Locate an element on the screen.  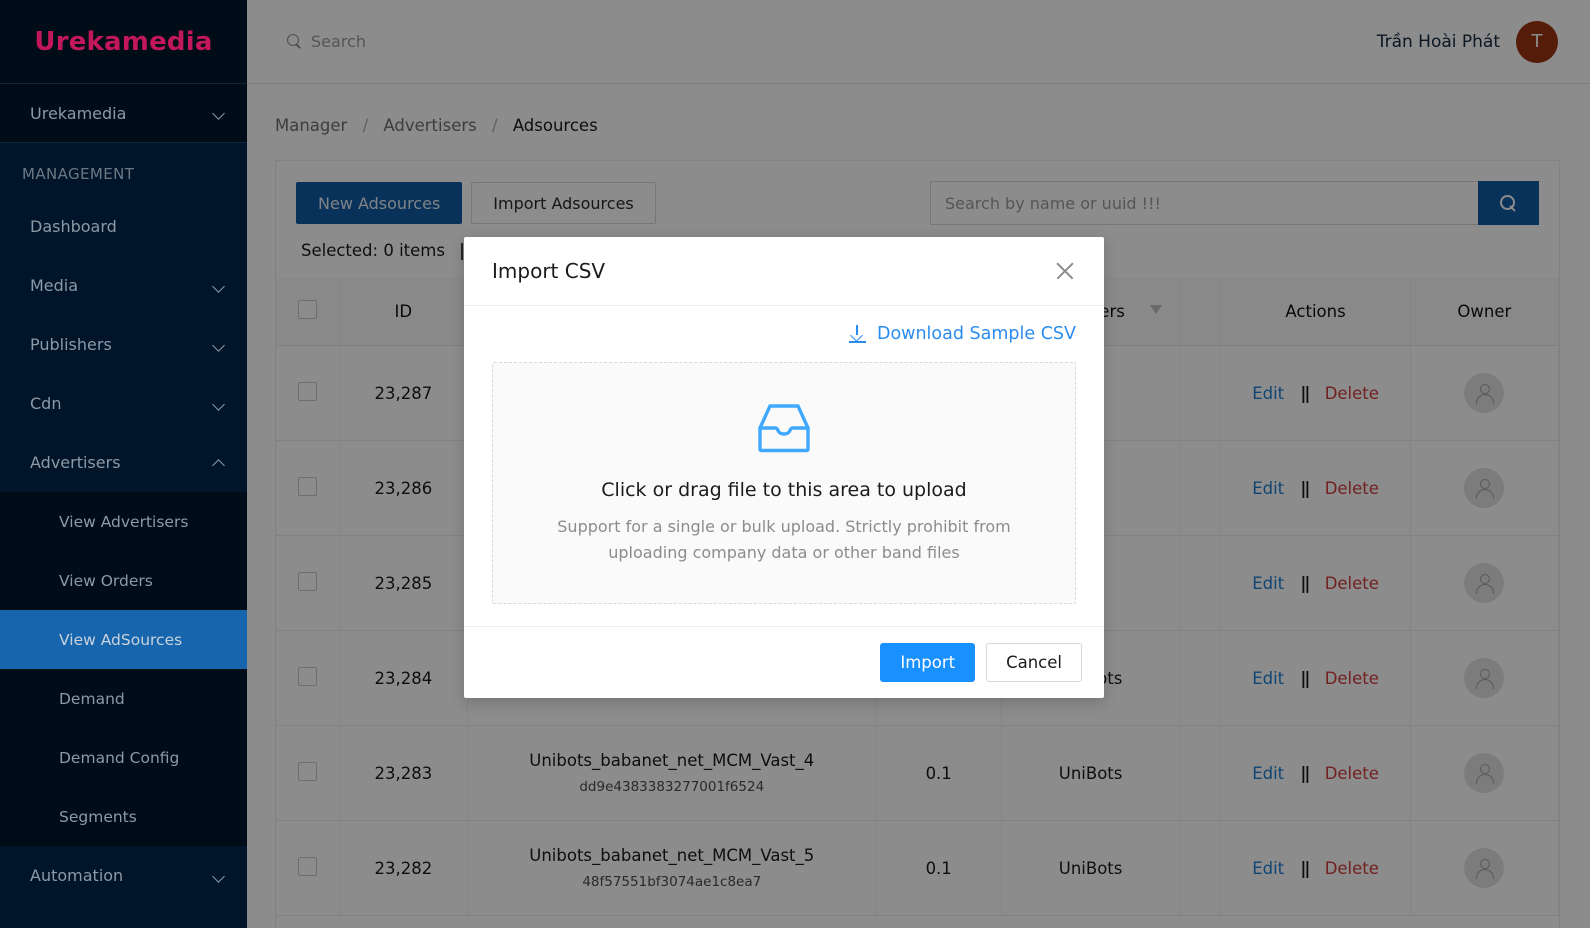
sidebar-item-label: Urekamedia is located at coordinates (78, 113).